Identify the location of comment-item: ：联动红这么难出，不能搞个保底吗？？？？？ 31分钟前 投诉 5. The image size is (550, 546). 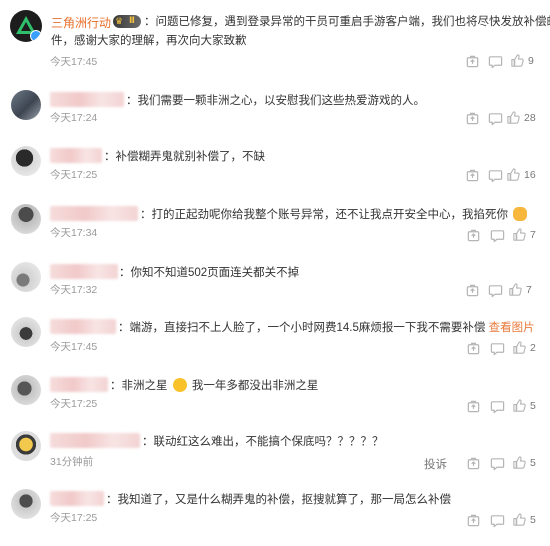
(275, 459).